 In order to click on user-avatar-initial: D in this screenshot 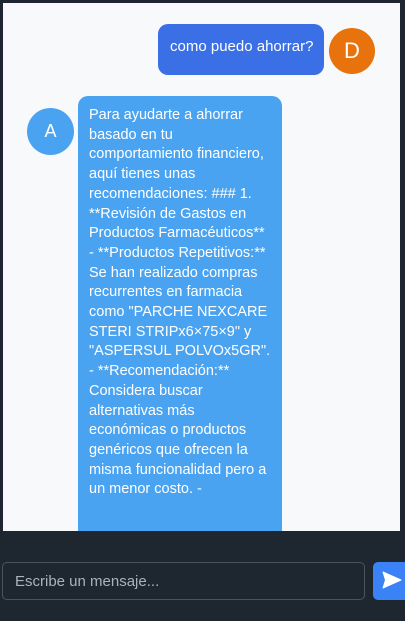, I will do `click(352, 50)`.